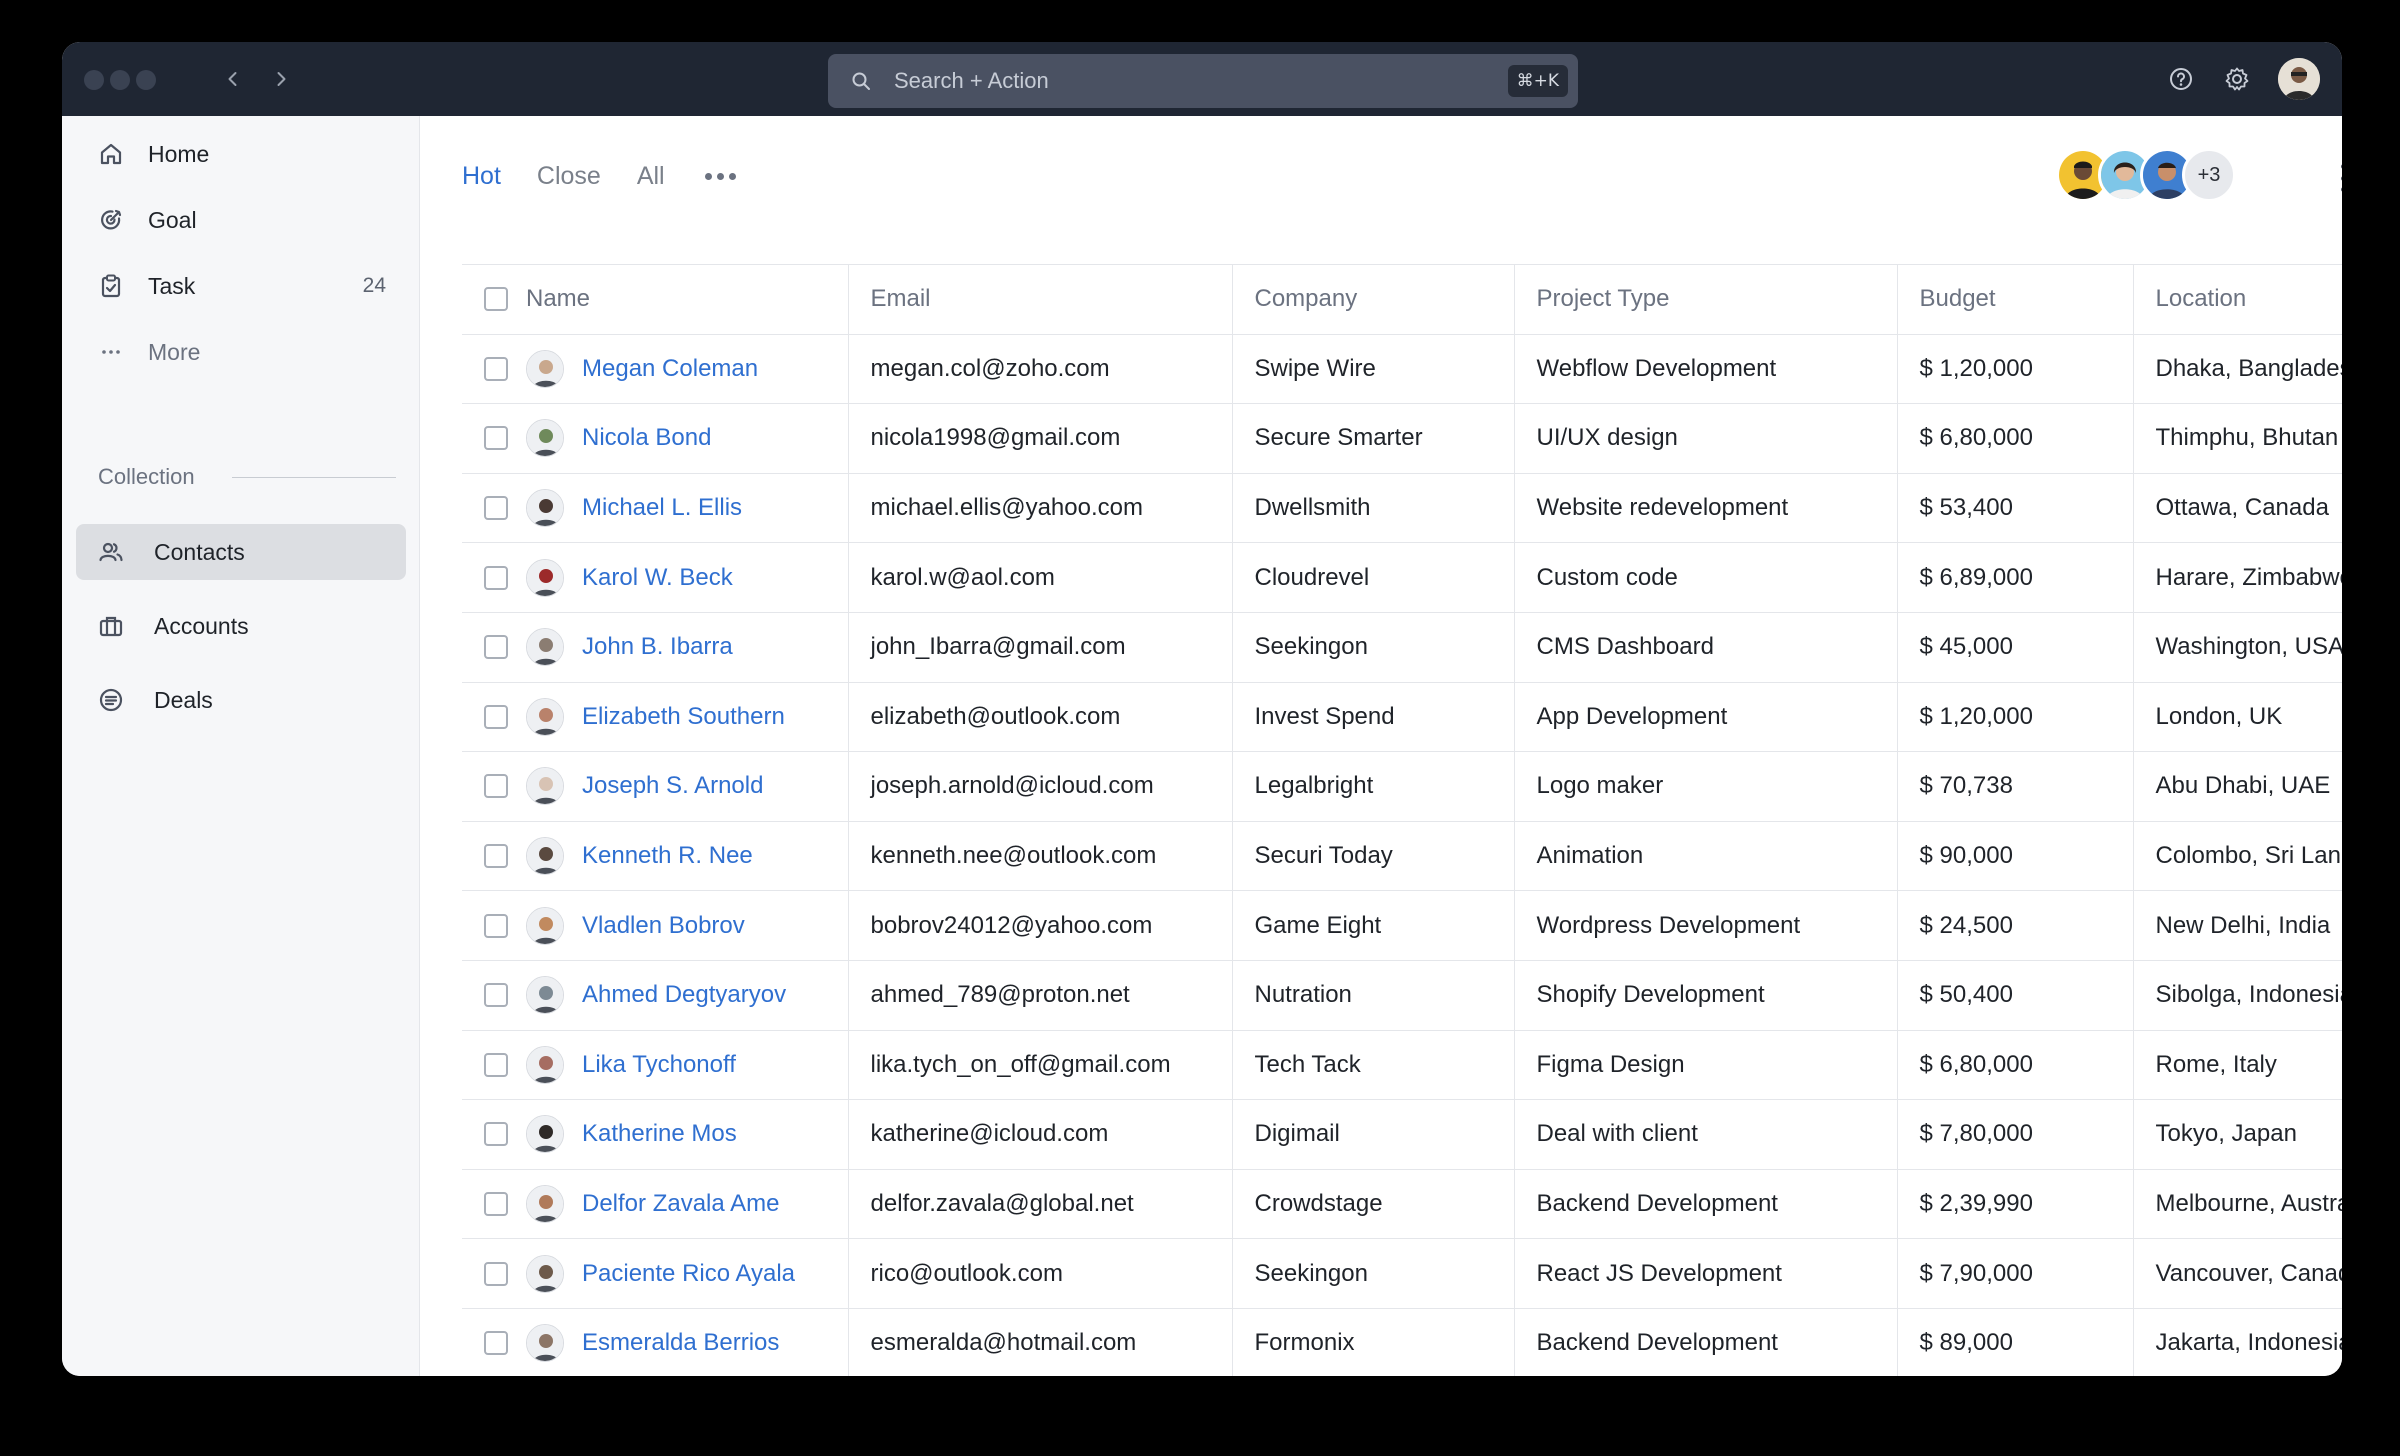  What do you see at coordinates (1039, 1065) in the screenshot?
I see `contact-email: lika.tych_on_off@gmail.com` at bounding box center [1039, 1065].